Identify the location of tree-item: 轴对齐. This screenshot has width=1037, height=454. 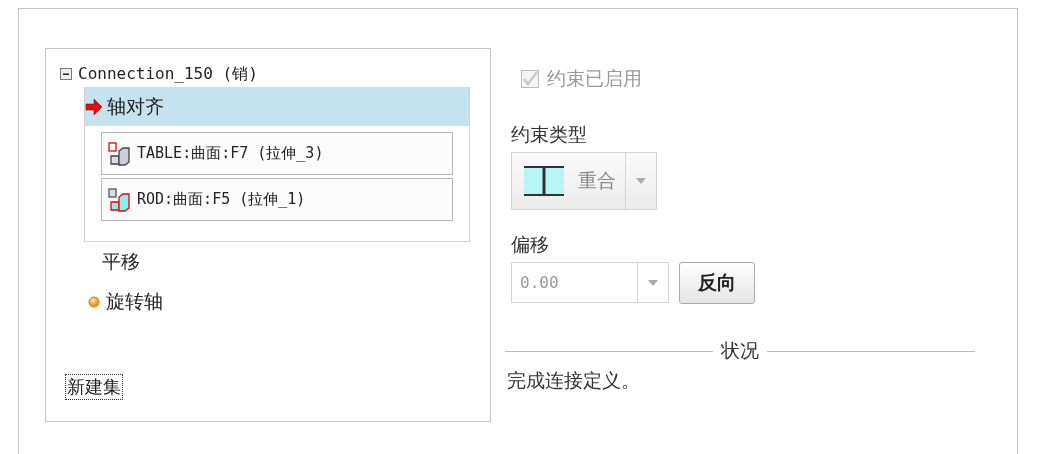
(277, 106).